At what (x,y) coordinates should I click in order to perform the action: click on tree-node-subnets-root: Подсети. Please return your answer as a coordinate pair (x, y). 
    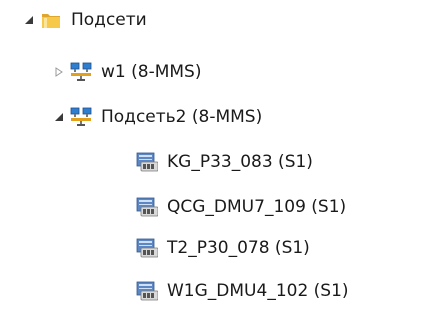
    Looking at the image, I should click on (84, 20).